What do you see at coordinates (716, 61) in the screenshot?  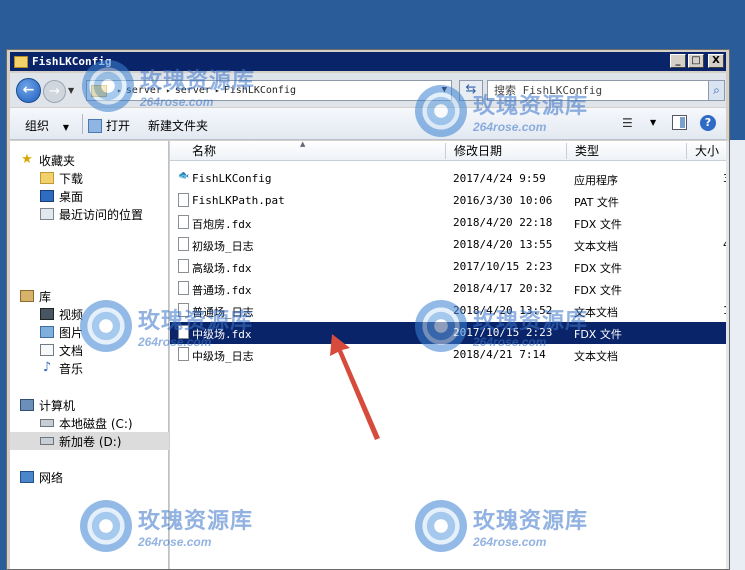 I see `close-button: X` at bounding box center [716, 61].